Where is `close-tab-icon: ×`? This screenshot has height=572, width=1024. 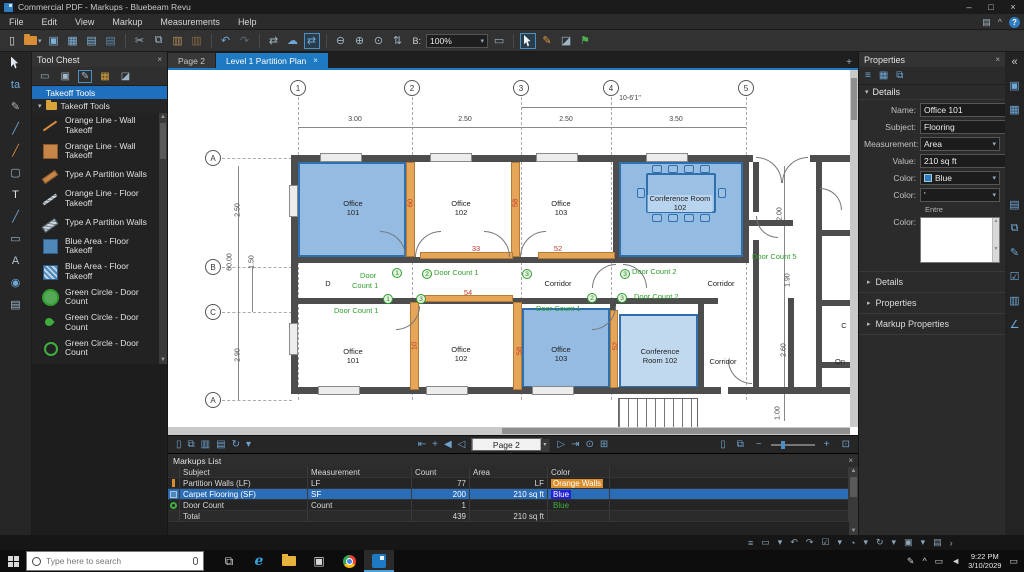 close-tab-icon: × is located at coordinates (315, 60).